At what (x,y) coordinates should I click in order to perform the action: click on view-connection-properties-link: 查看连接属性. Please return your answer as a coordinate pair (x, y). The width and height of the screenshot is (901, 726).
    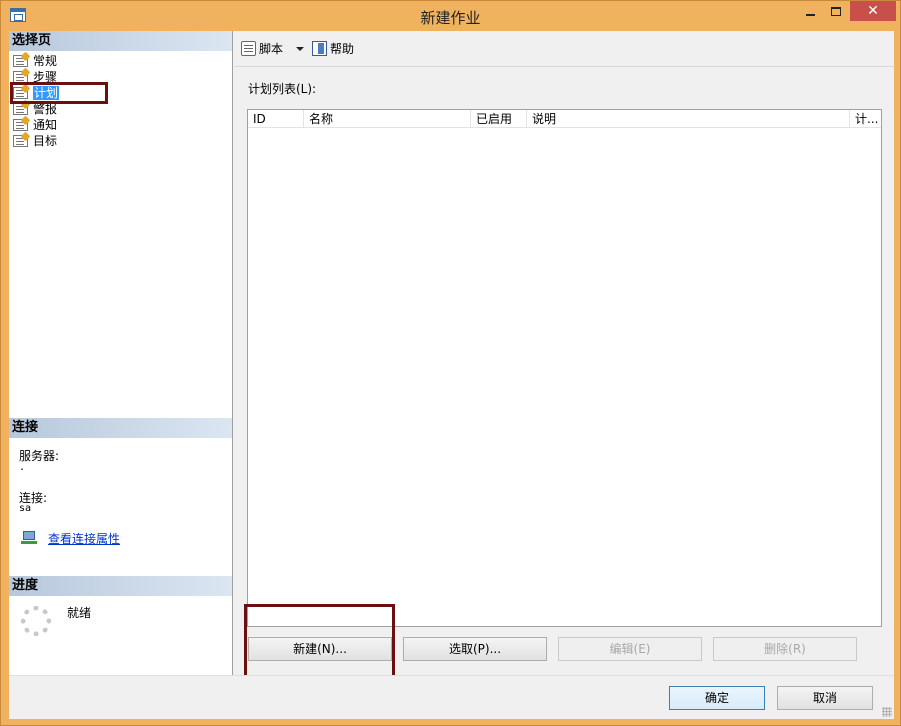
    Looking at the image, I should click on (133, 538).